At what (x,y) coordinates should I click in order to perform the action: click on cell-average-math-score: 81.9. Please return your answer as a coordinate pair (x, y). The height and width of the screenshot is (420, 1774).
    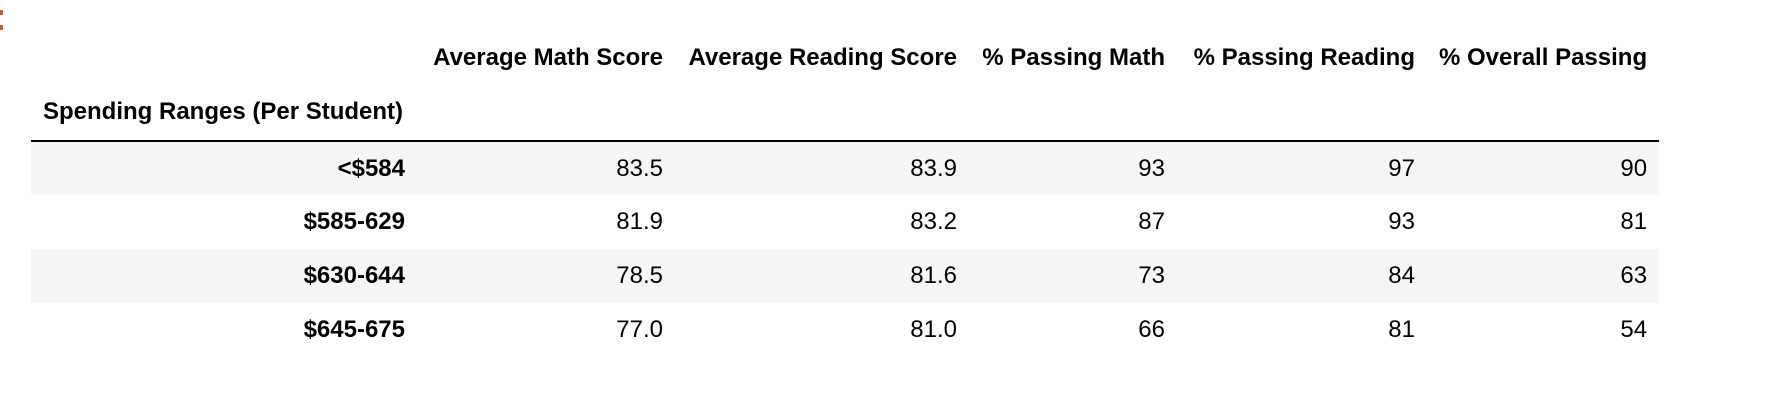
    Looking at the image, I should click on (639, 221).